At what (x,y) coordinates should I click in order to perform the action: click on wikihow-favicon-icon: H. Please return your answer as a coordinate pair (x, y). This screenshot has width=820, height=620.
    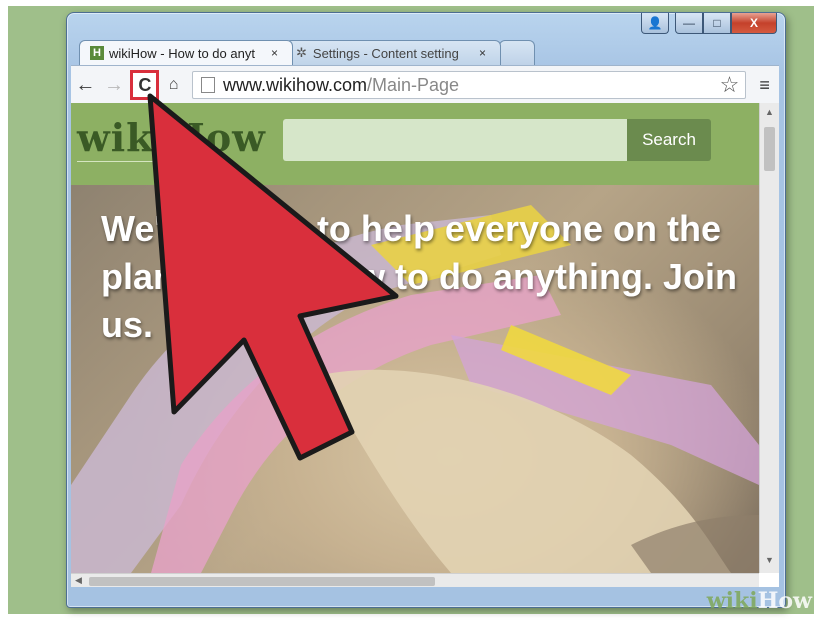
    Looking at the image, I should click on (97, 53).